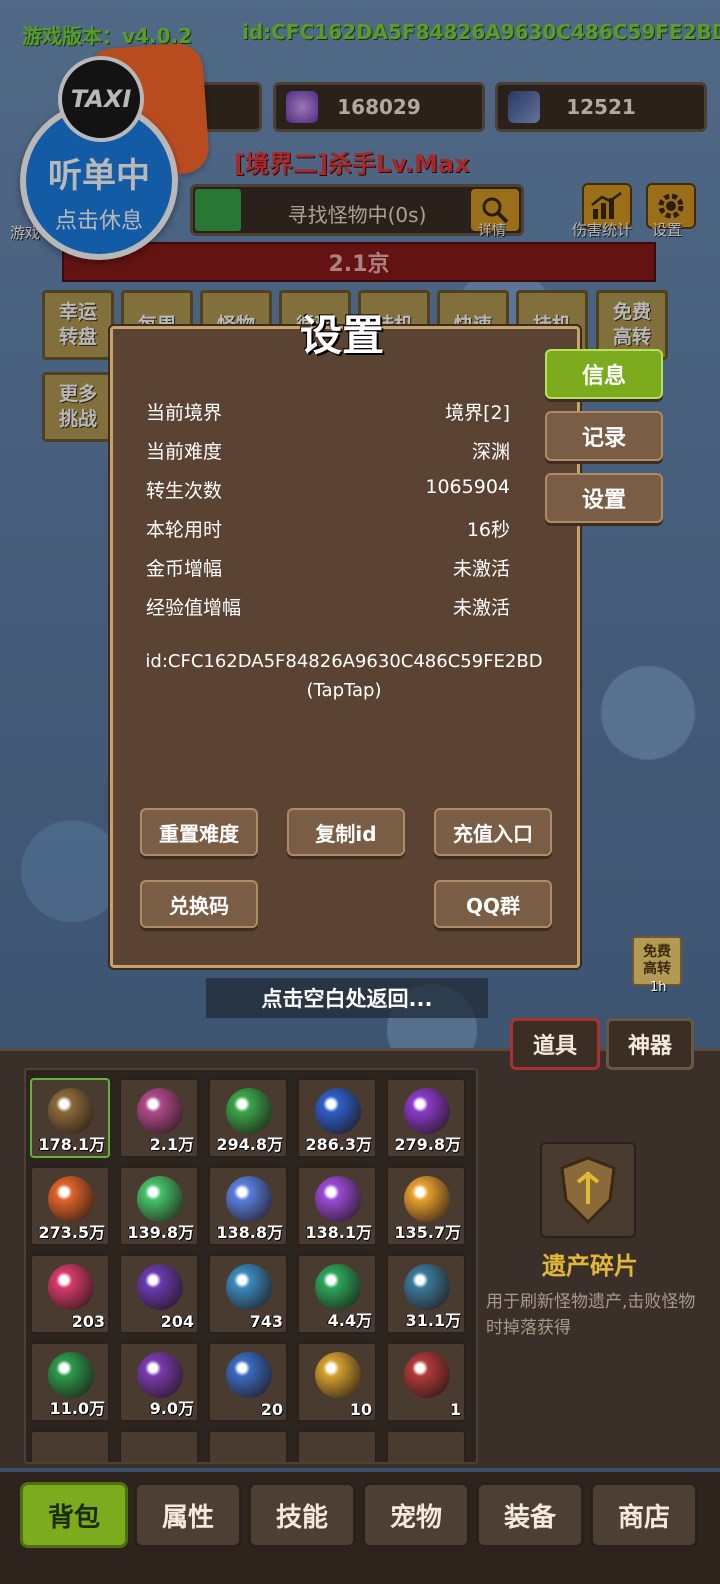  I want to click on tab-info: 信息, so click(604, 374).